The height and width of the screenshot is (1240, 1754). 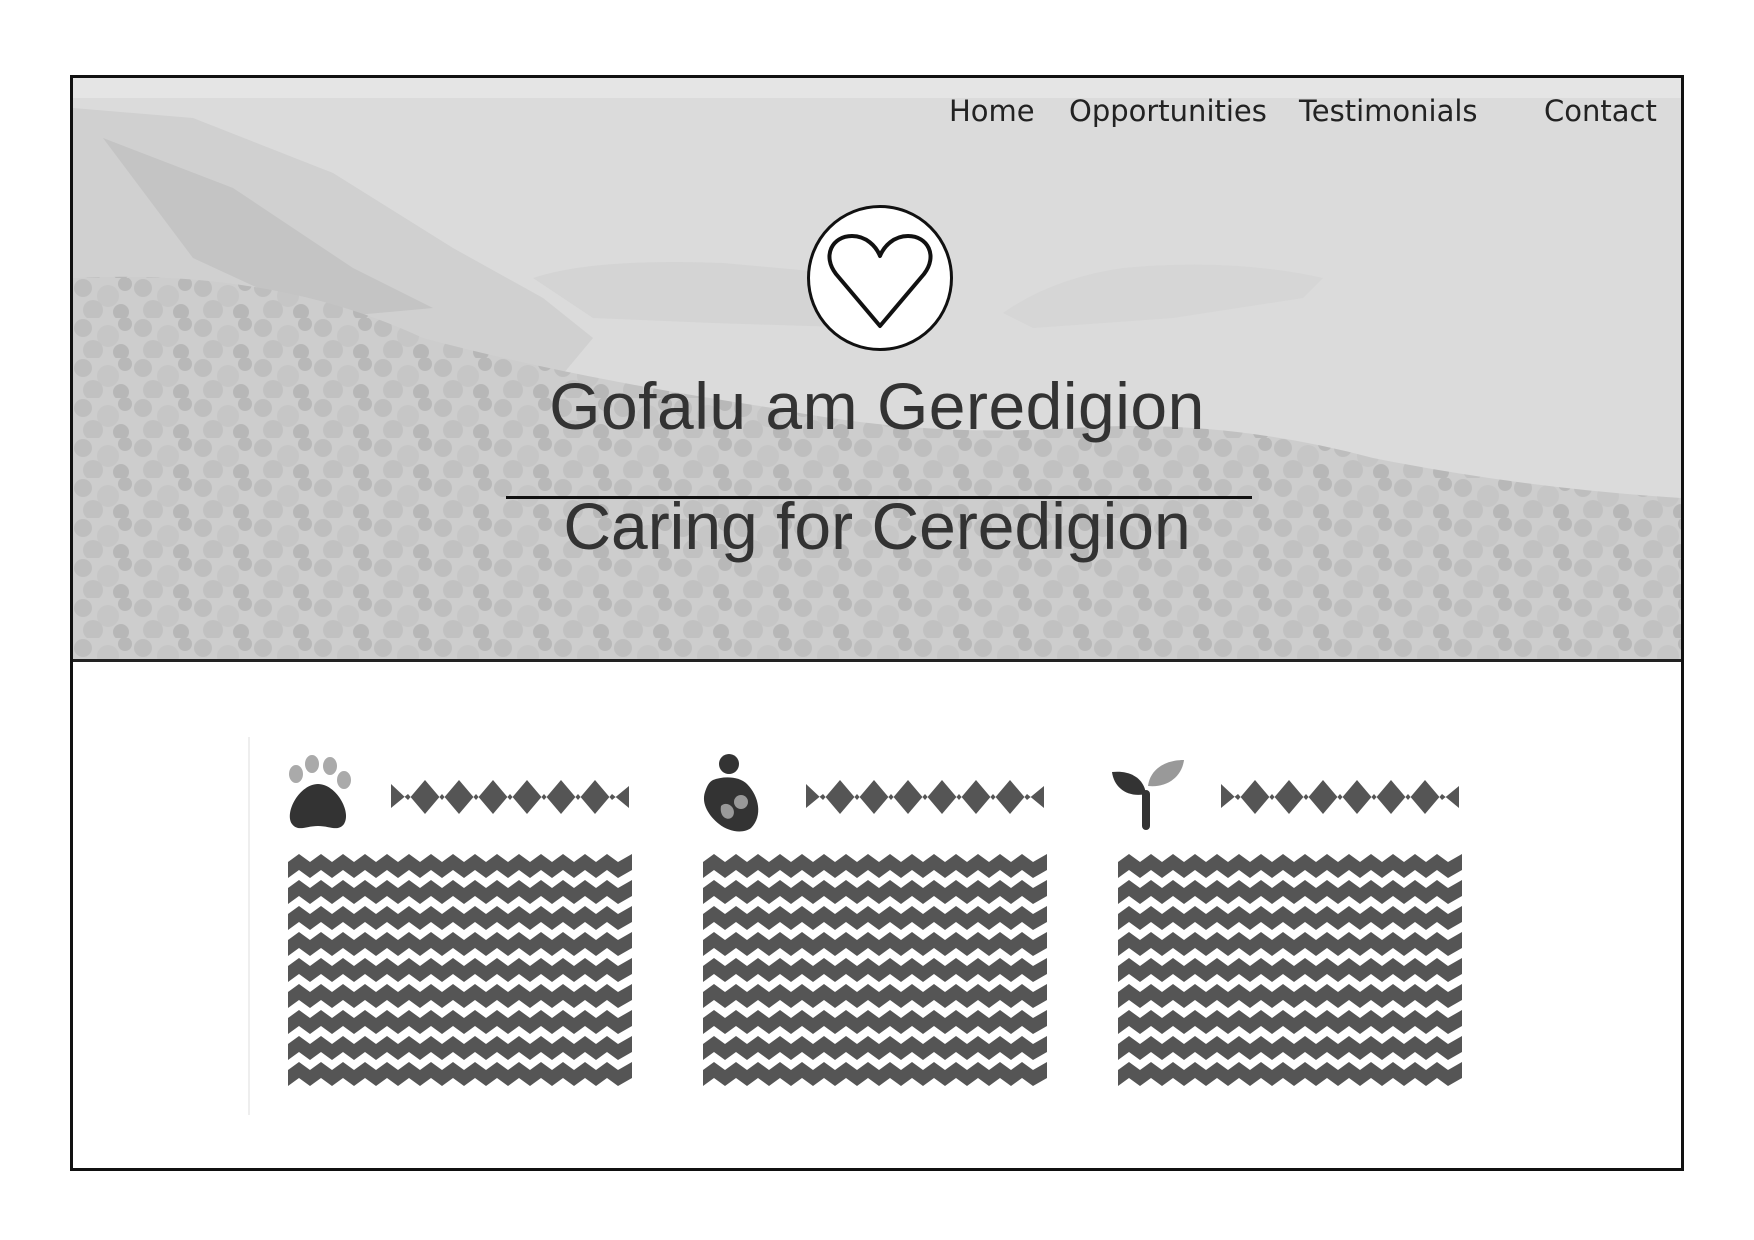 I want to click on logo, so click(x=880, y=278).